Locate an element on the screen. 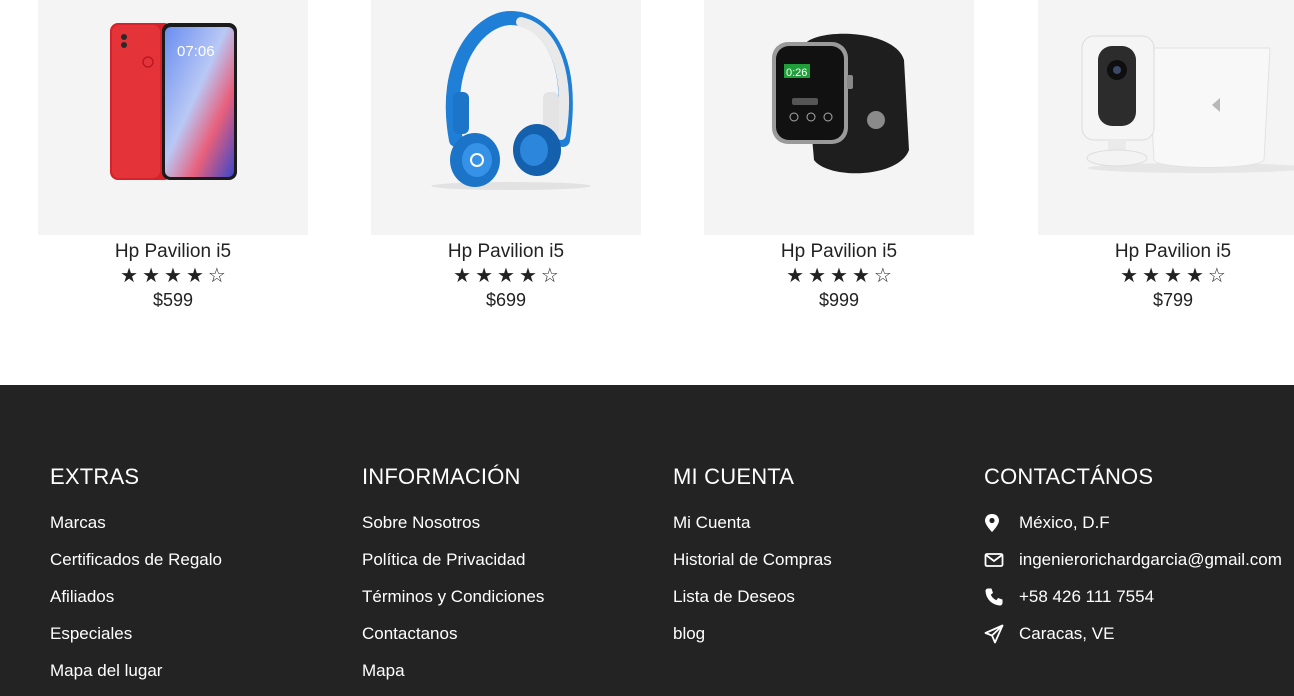 The image size is (1294, 696). product-image-link: 0:26 is located at coordinates (839, 117).